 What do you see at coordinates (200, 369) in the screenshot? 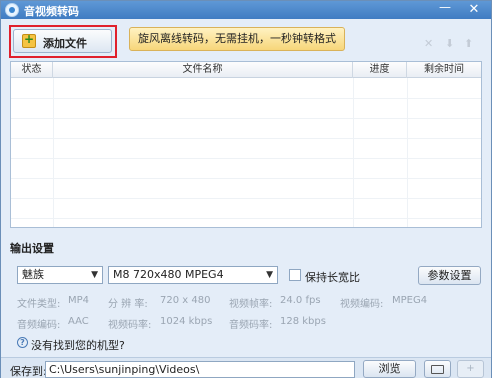
I see `save-path-input: C:\Users\sunjinping\Videos\` at bounding box center [200, 369].